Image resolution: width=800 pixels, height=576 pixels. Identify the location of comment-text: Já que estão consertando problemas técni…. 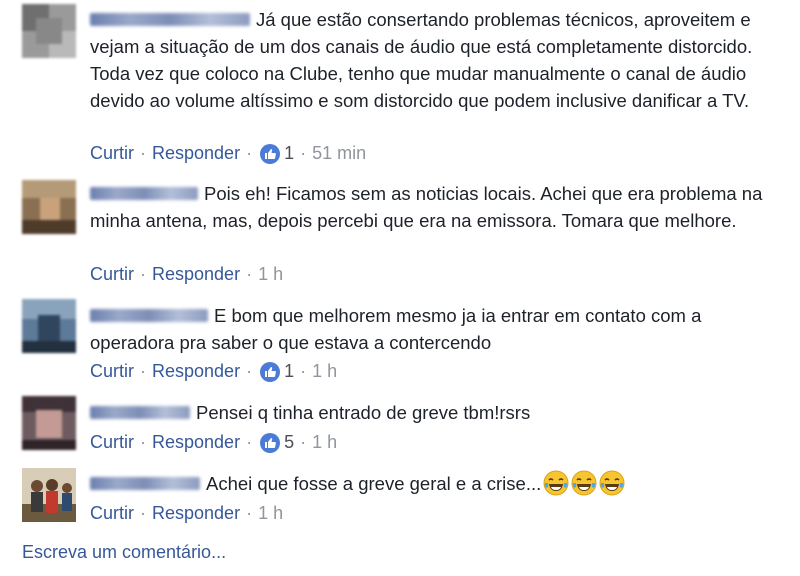
(421, 60).